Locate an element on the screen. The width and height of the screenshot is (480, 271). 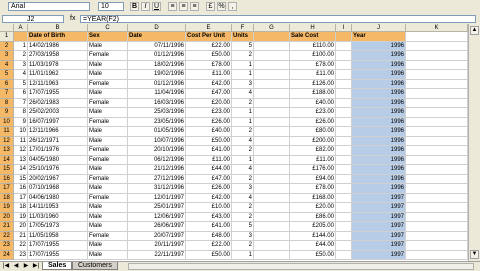
tab-customers: Customers is located at coordinates (95, 266).